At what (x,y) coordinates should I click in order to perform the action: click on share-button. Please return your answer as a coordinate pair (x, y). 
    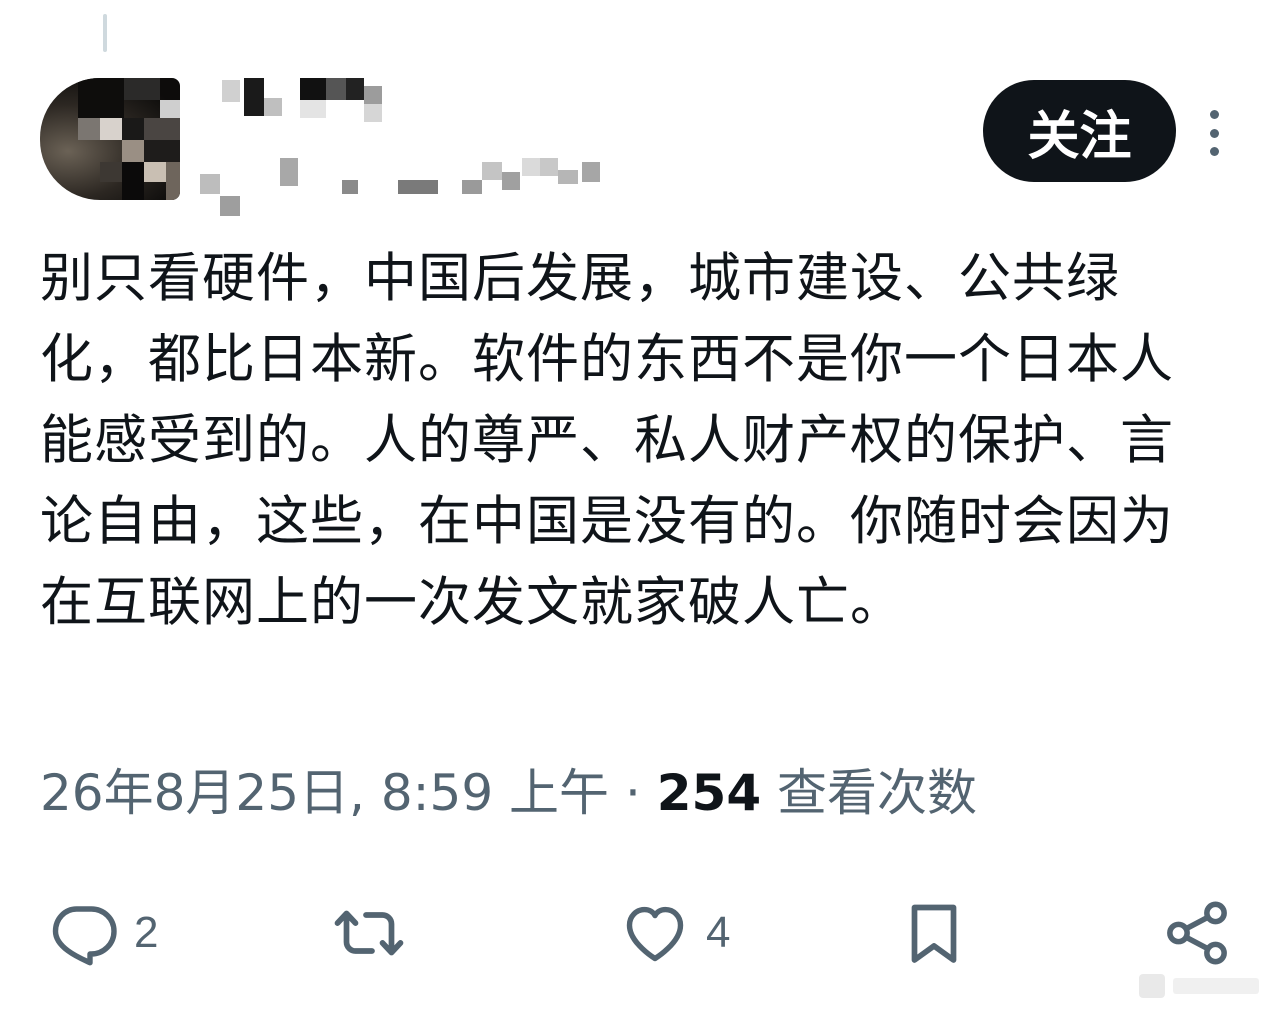
    Looking at the image, I should click on (1197, 933).